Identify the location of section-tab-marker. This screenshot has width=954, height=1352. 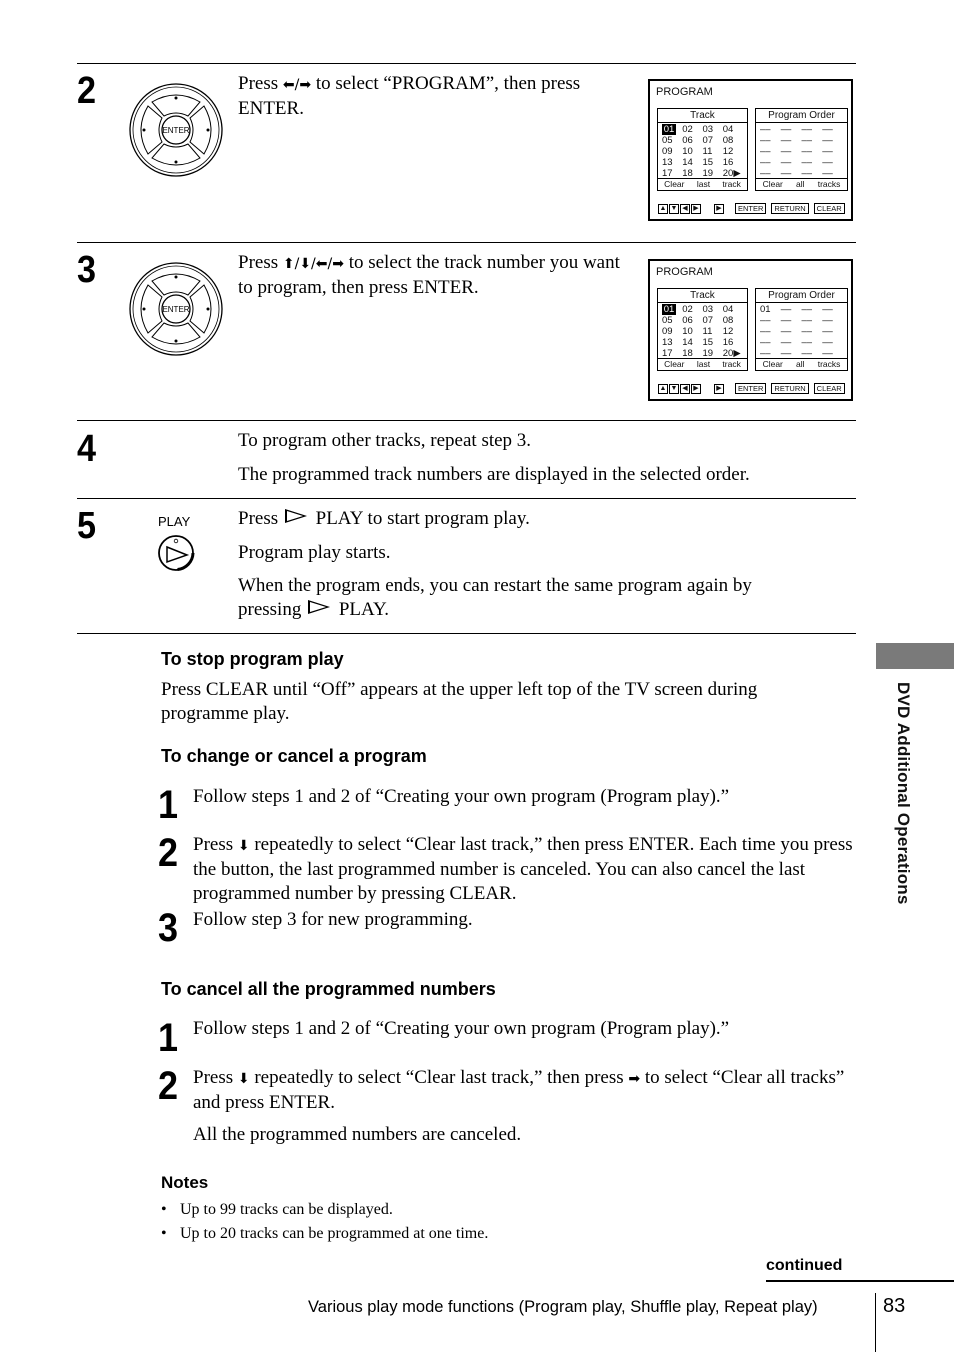
(915, 656).